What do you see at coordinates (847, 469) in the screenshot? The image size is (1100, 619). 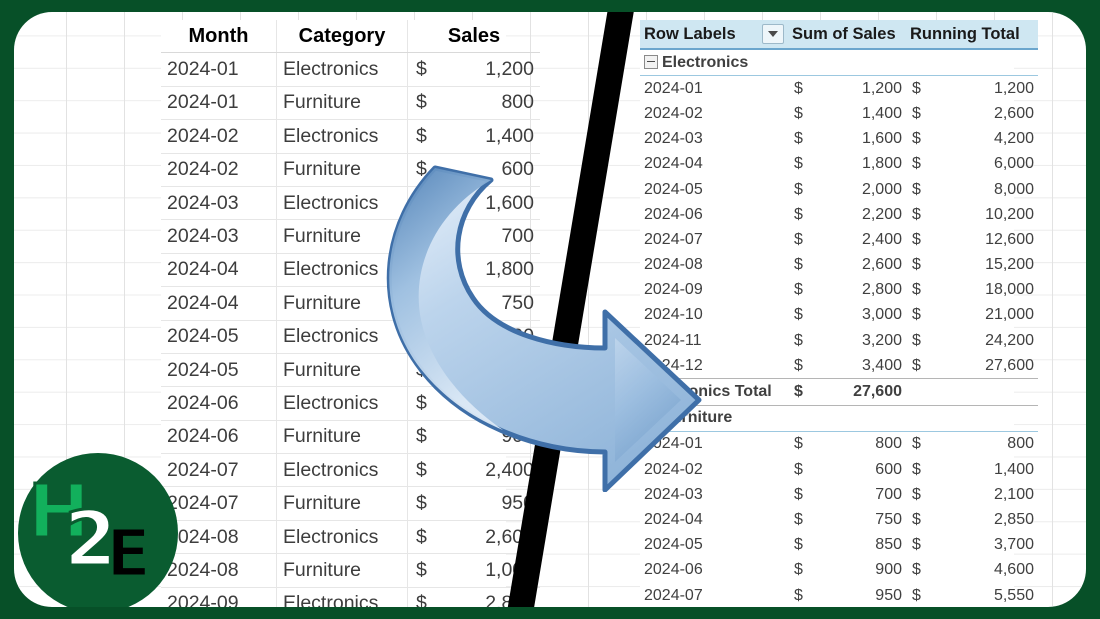 I see `pivot-row-sum: $600` at bounding box center [847, 469].